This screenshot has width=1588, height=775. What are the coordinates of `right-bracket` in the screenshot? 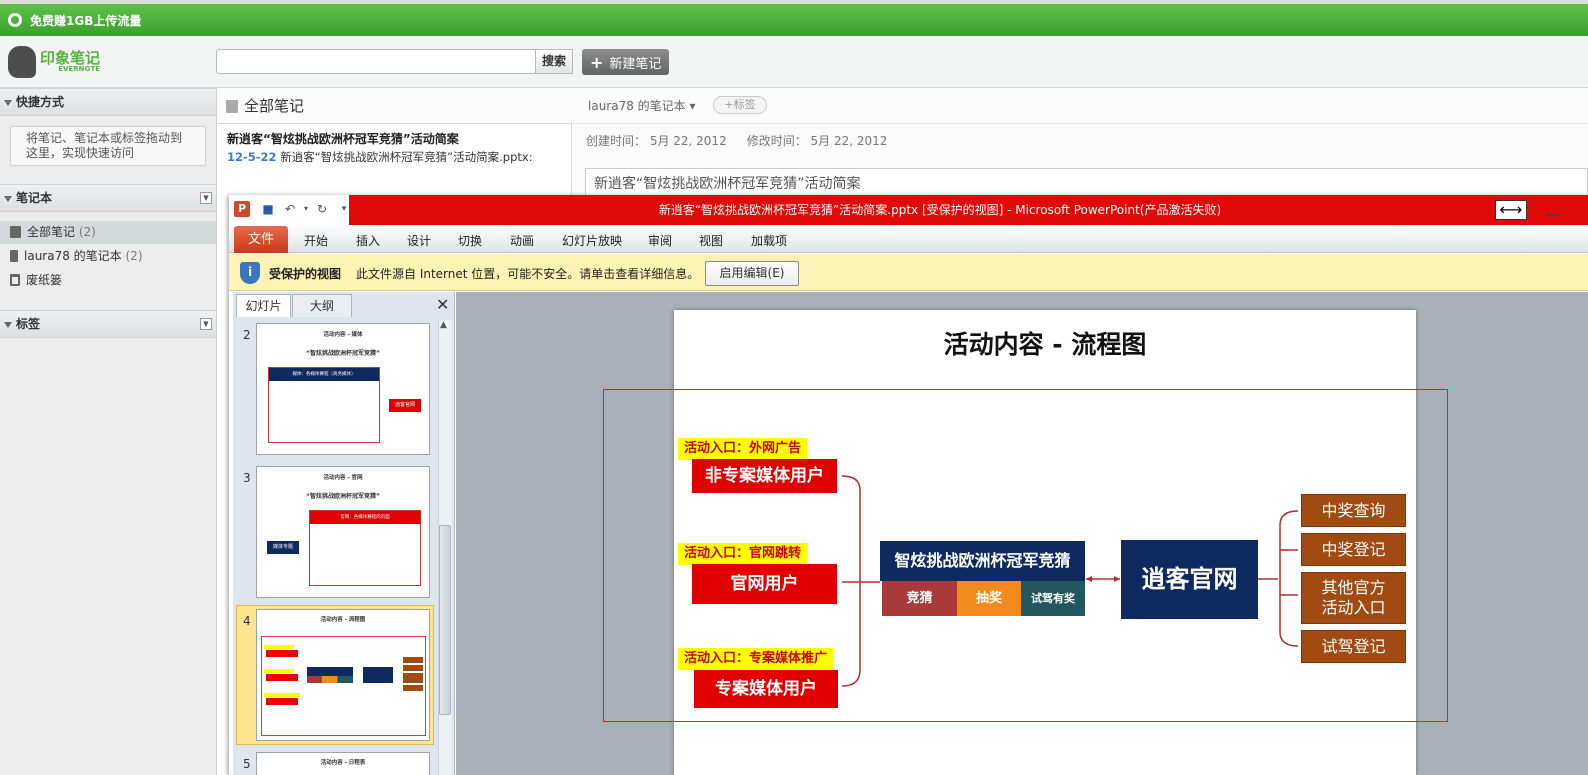 It's located at (1289, 578).